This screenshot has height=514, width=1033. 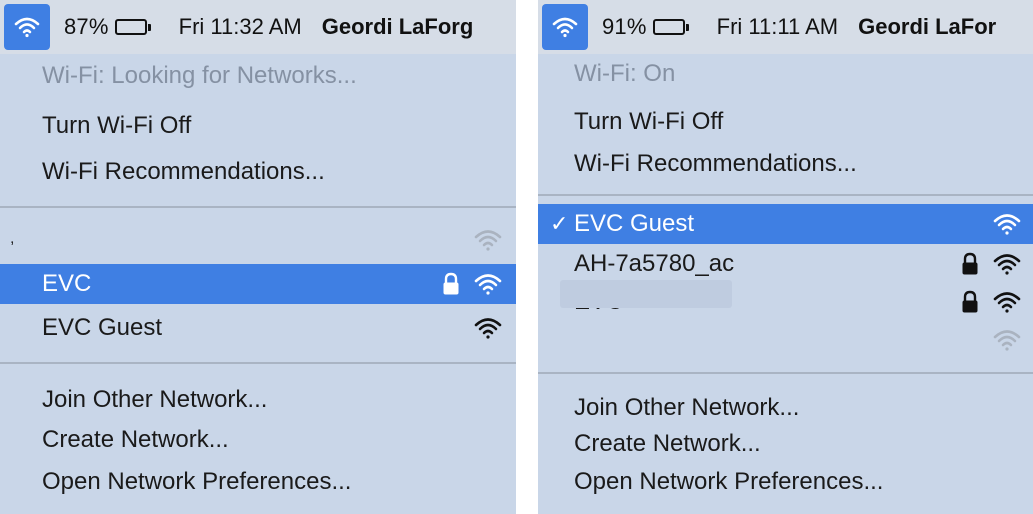 I want to click on battery-percentage: 91%, so click(x=624, y=27).